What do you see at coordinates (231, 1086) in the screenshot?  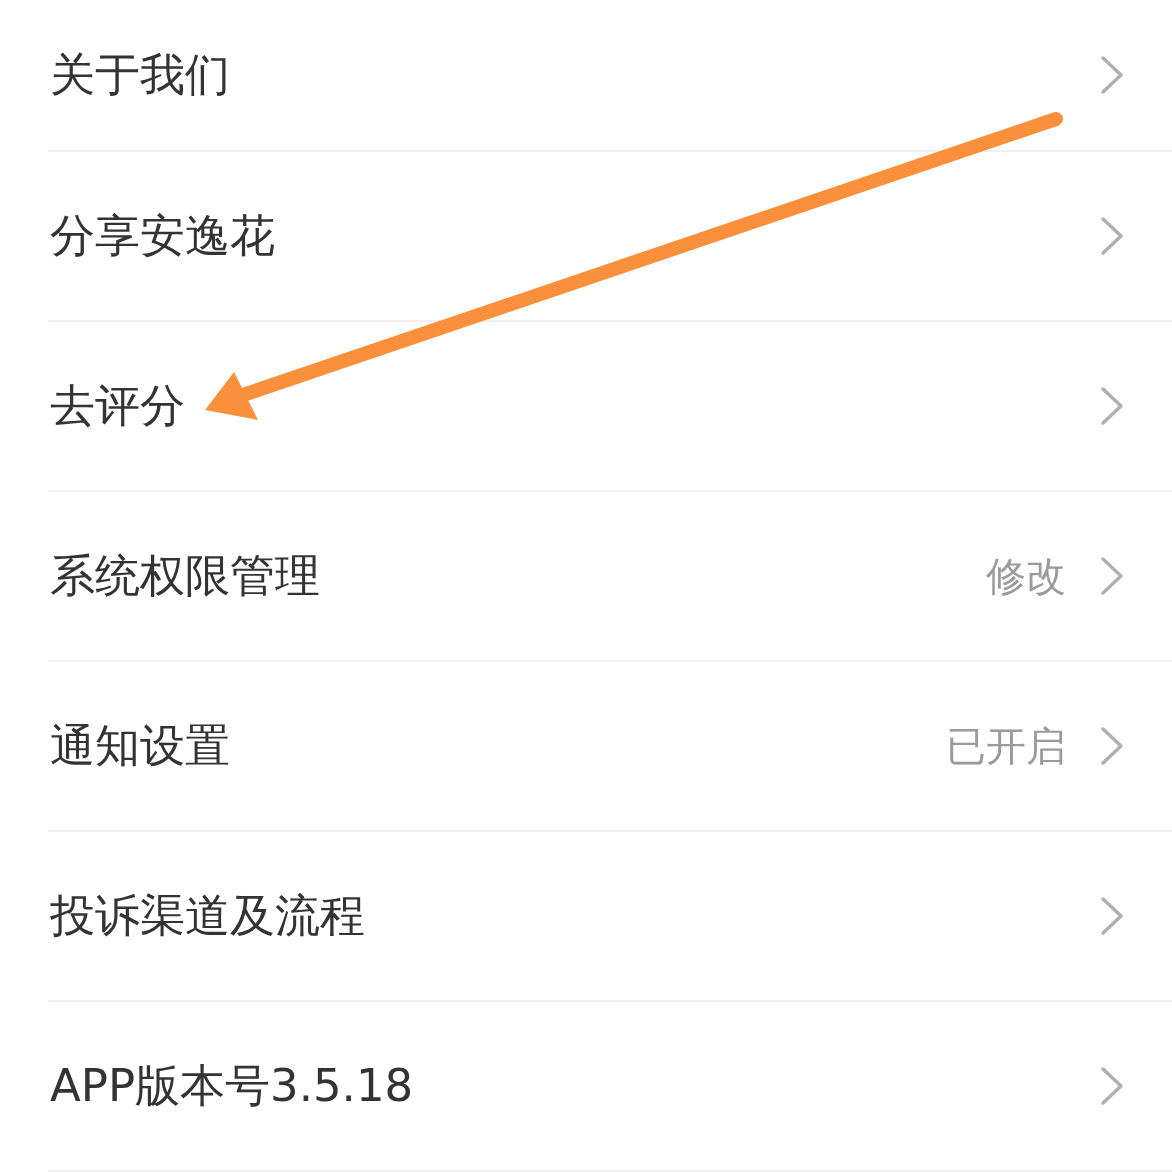 I see `row-label: APP版本号3.5.18` at bounding box center [231, 1086].